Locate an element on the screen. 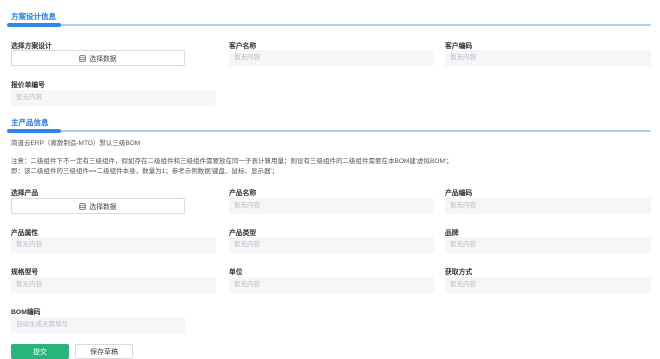  select-scheme-label: 选择方案设计 is located at coordinates (31, 46).